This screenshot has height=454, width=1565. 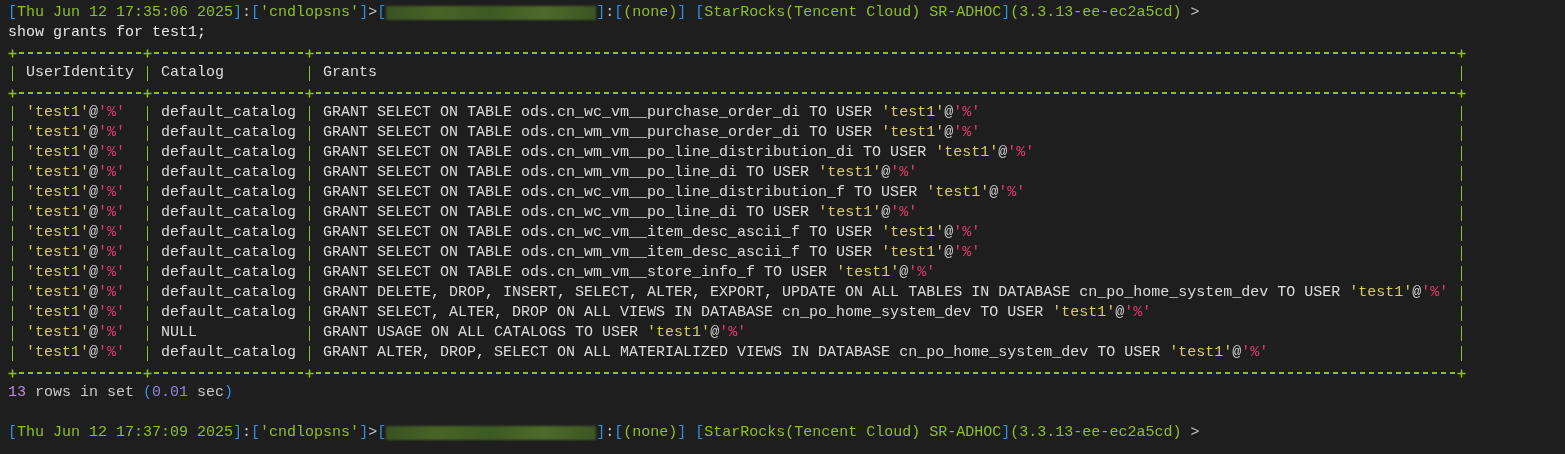 I want to click on table-cell: GRANT SELECT ON TABLE ods.cn_wc_vm__po_line_di TO USER 'test1'@'%', so click(x=620, y=212).